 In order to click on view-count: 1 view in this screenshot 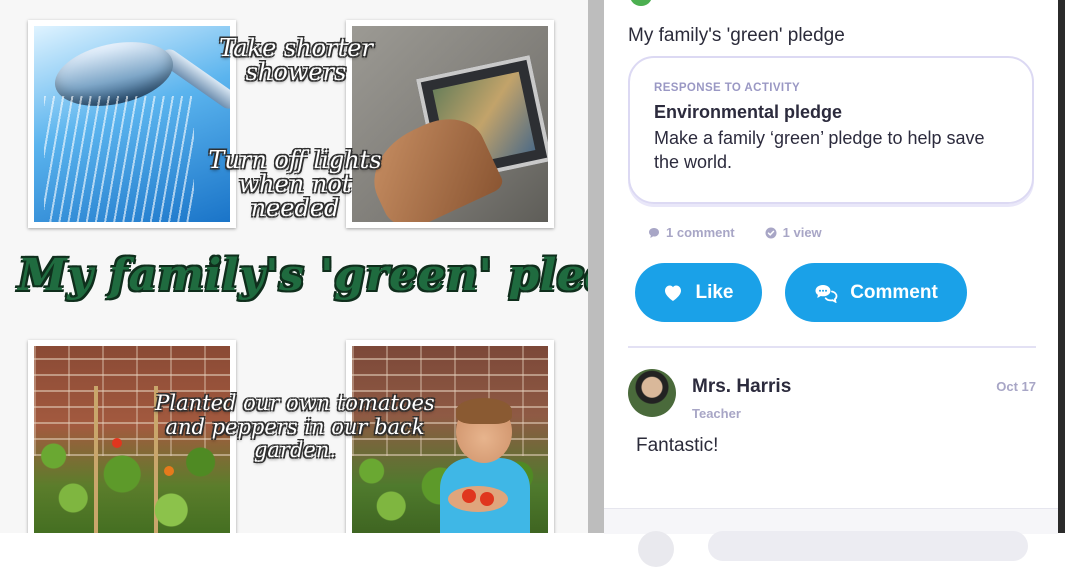, I will do `click(793, 232)`.